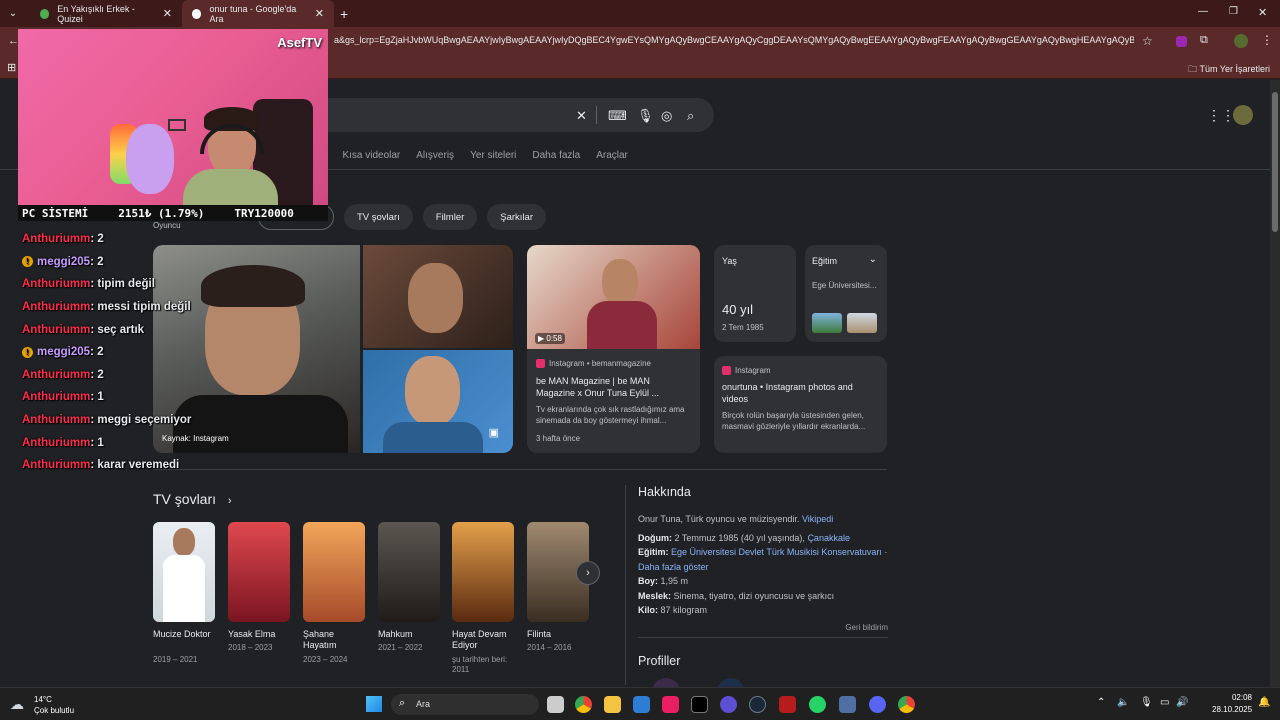 The width and height of the screenshot is (1280, 720). What do you see at coordinates (877, 704) in the screenshot?
I see `discord-icon` at bounding box center [877, 704].